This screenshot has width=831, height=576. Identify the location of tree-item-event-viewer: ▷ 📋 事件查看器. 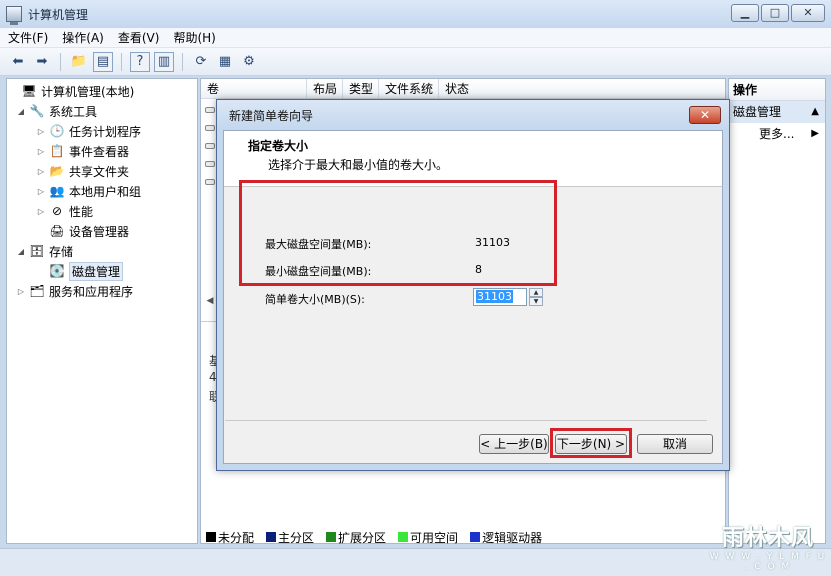
(102, 151).